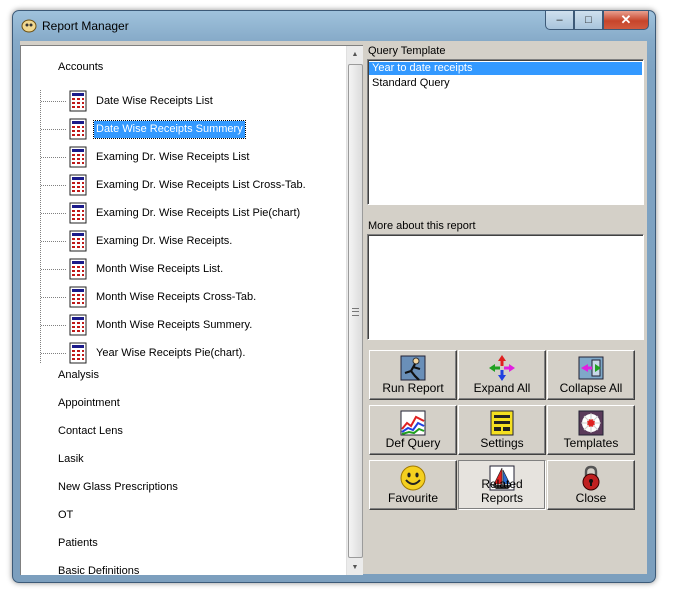 The width and height of the screenshot is (675, 602). What do you see at coordinates (29, 26) in the screenshot?
I see `app-icon` at bounding box center [29, 26].